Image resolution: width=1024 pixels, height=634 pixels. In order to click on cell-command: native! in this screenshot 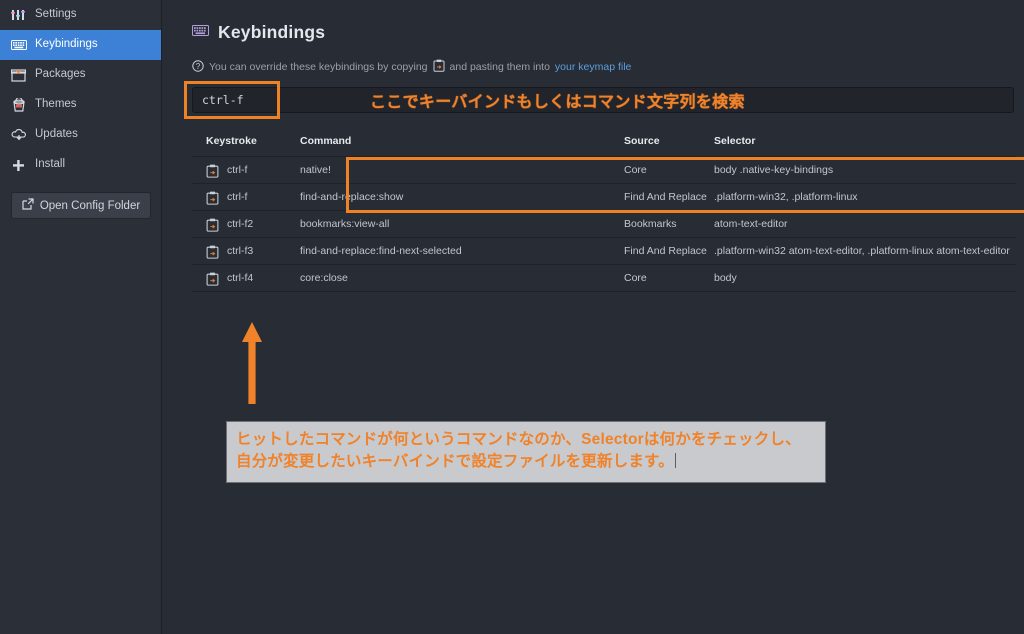, I will do `click(462, 170)`.